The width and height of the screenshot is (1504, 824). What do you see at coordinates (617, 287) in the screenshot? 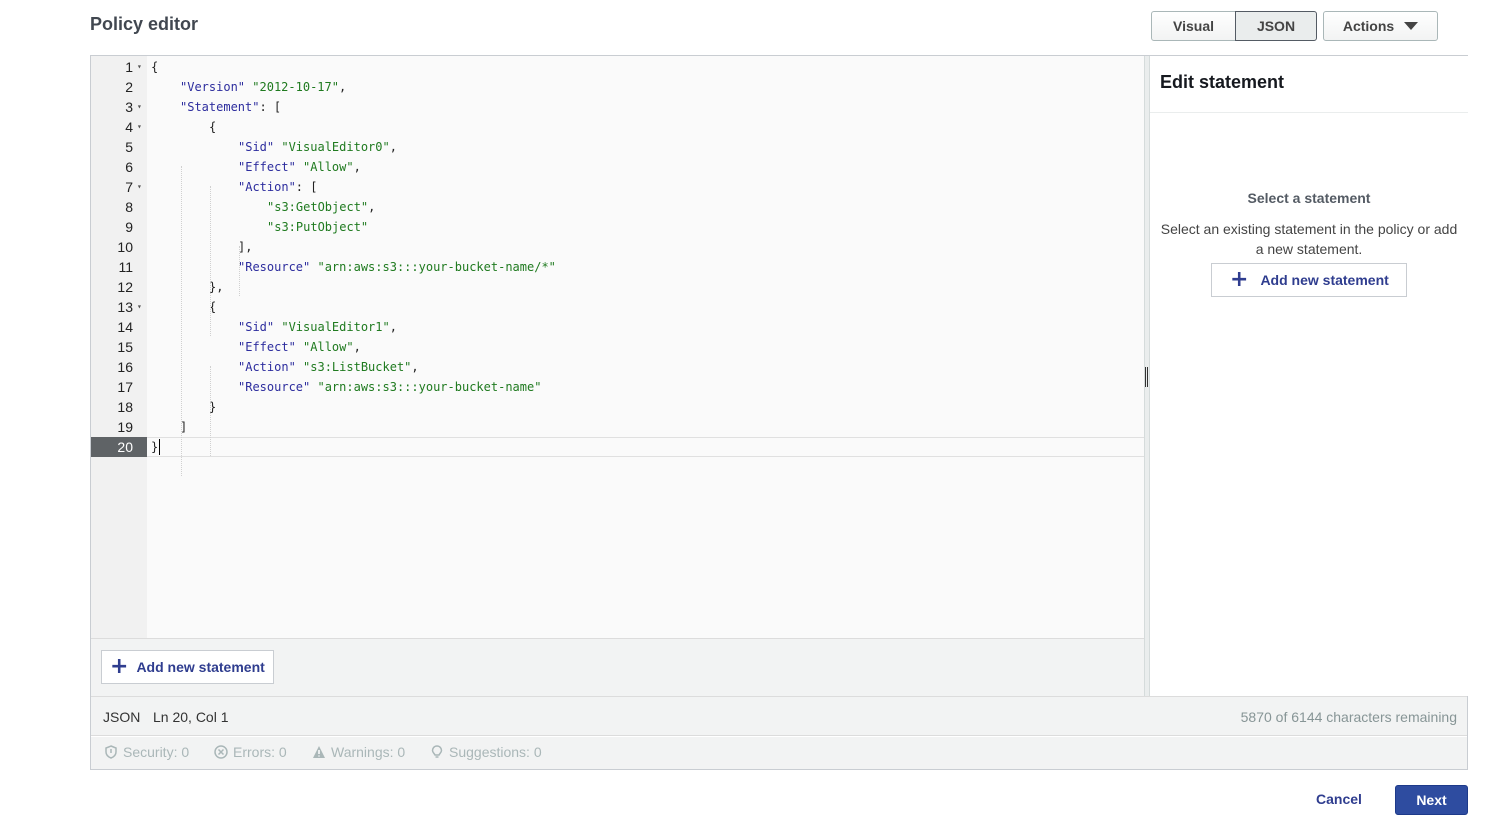
I see `code-line: 12},` at bounding box center [617, 287].